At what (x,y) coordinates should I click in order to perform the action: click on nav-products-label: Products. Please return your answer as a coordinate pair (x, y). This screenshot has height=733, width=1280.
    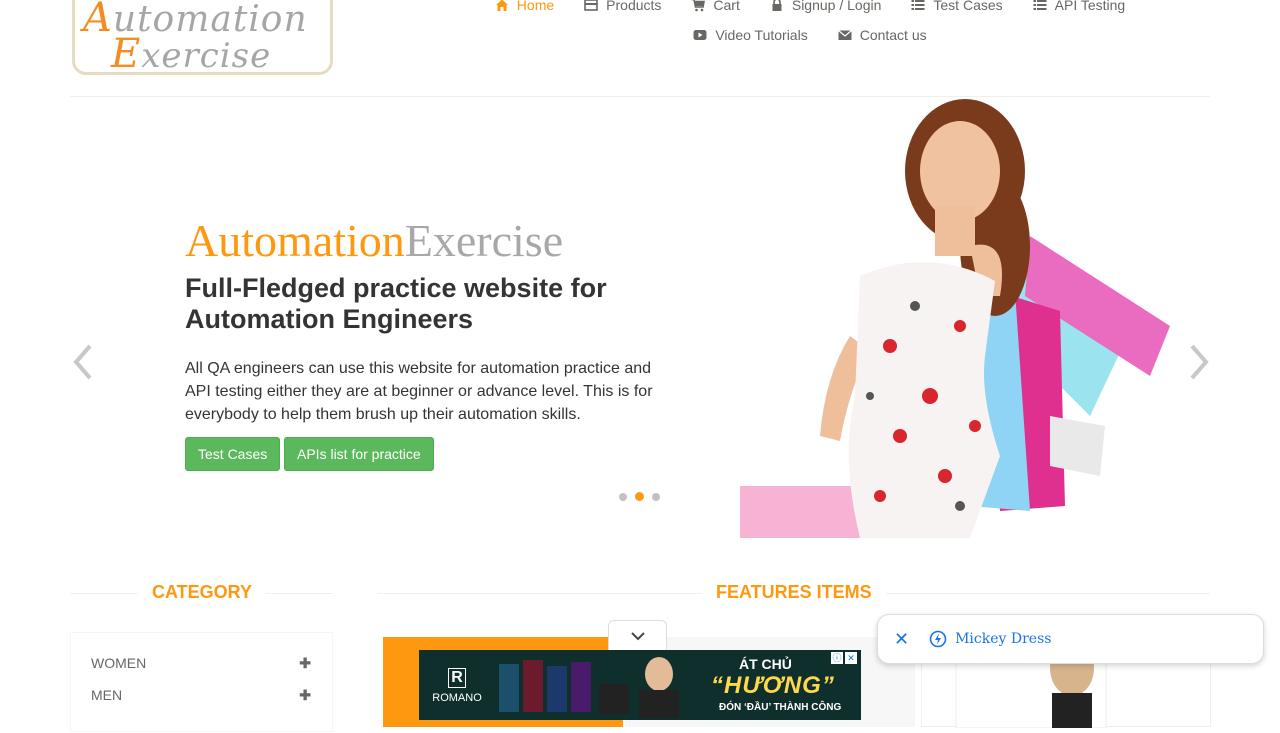
    Looking at the image, I should click on (634, 6).